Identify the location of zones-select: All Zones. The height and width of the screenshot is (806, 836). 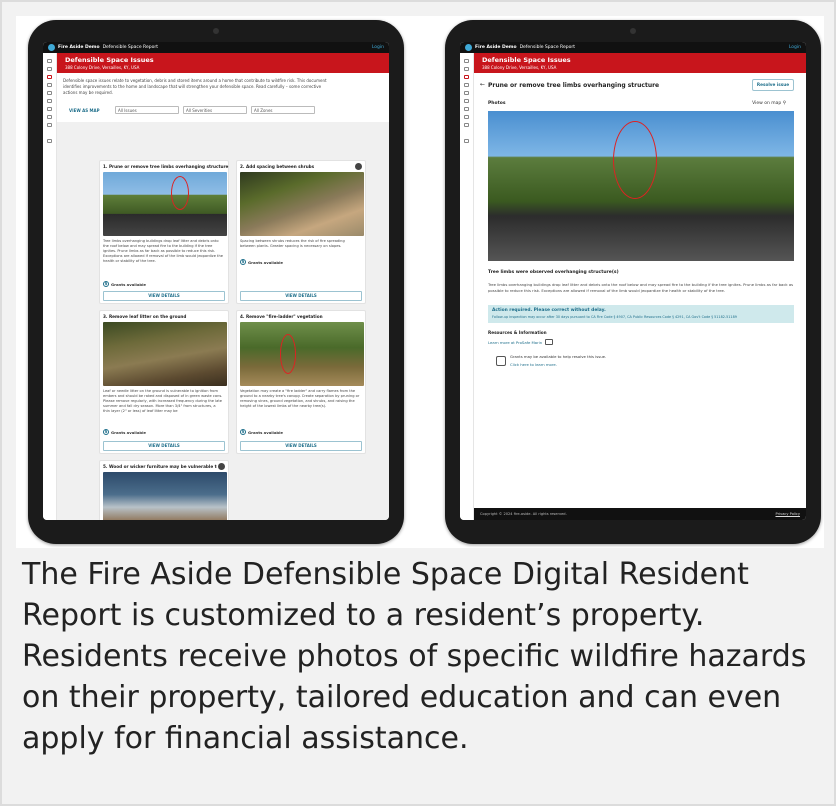
(283, 110).